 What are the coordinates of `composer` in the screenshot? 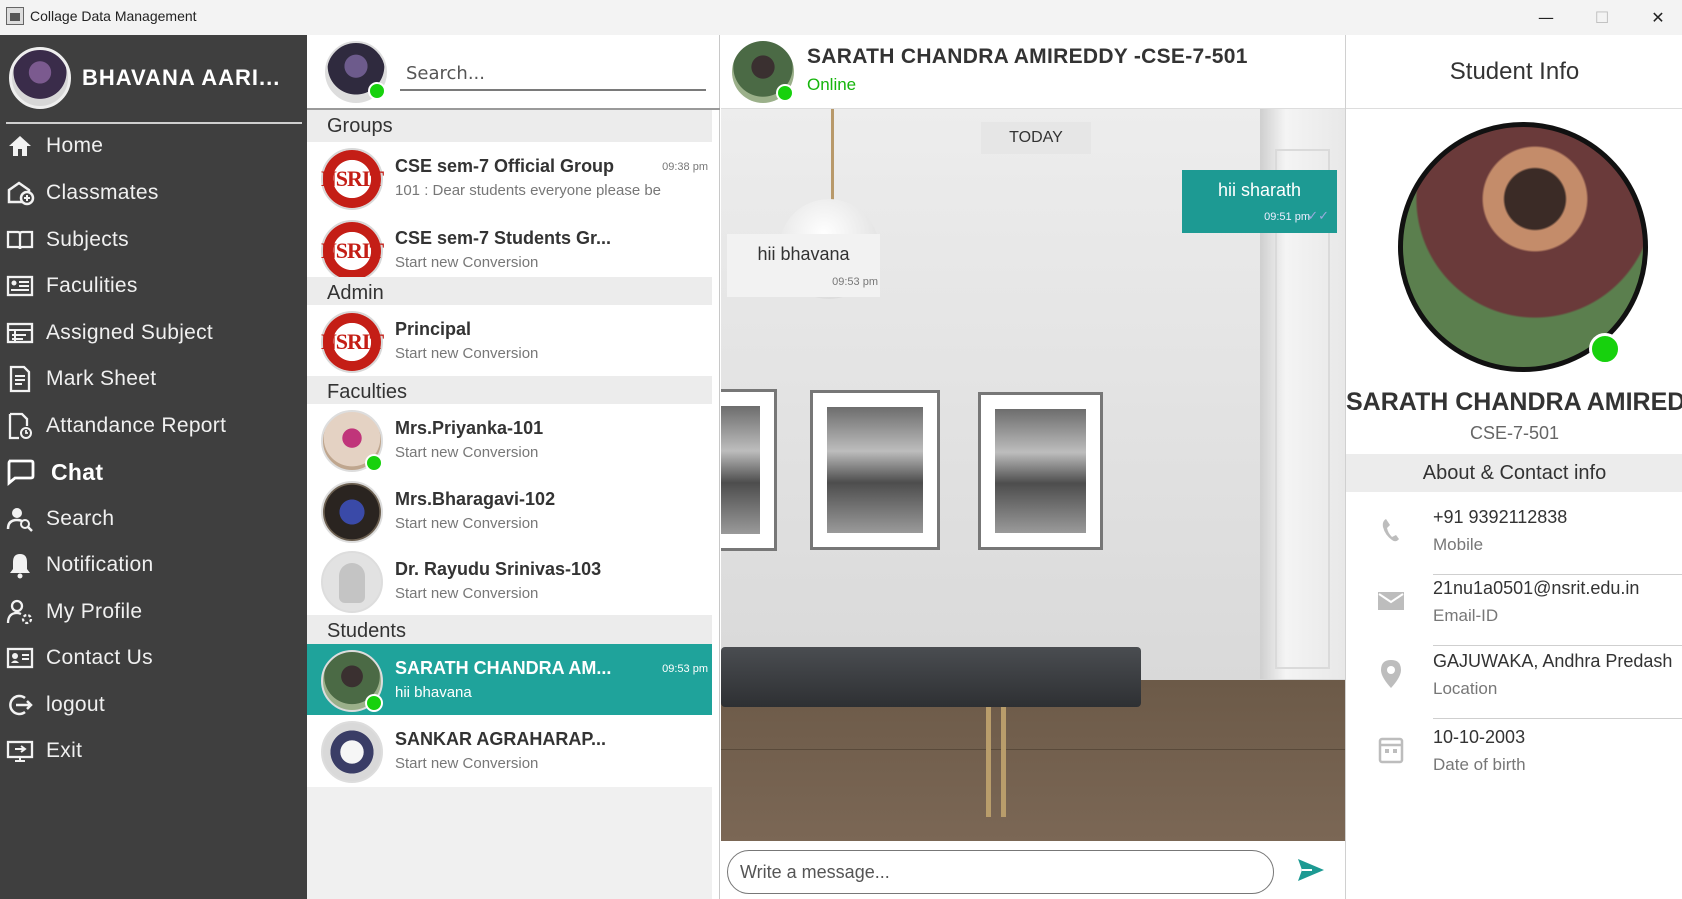 It's located at (1033, 870).